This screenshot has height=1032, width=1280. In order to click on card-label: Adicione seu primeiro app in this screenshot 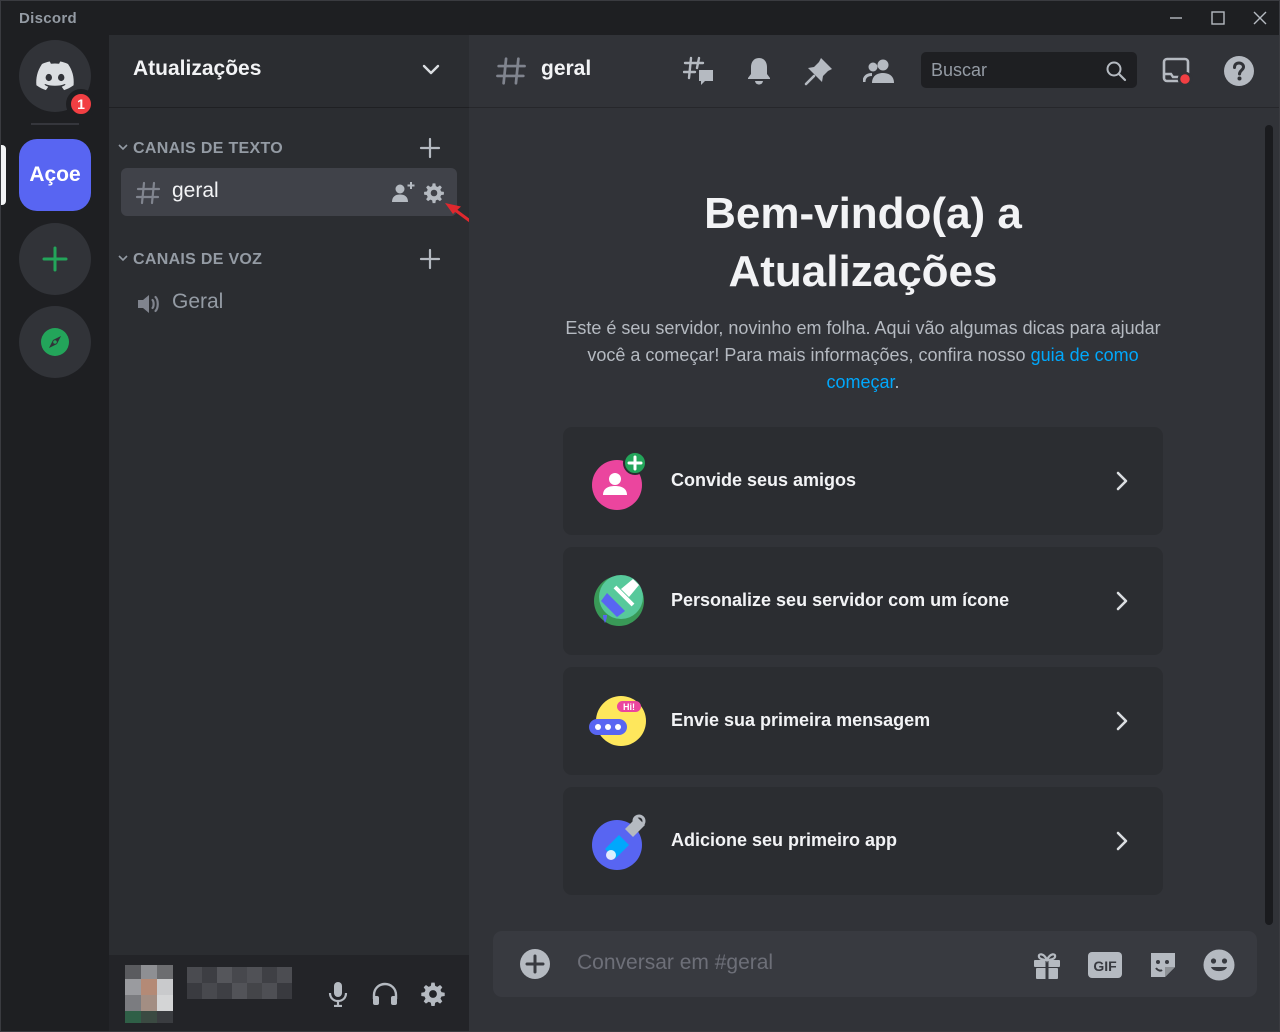, I will do `click(784, 840)`.